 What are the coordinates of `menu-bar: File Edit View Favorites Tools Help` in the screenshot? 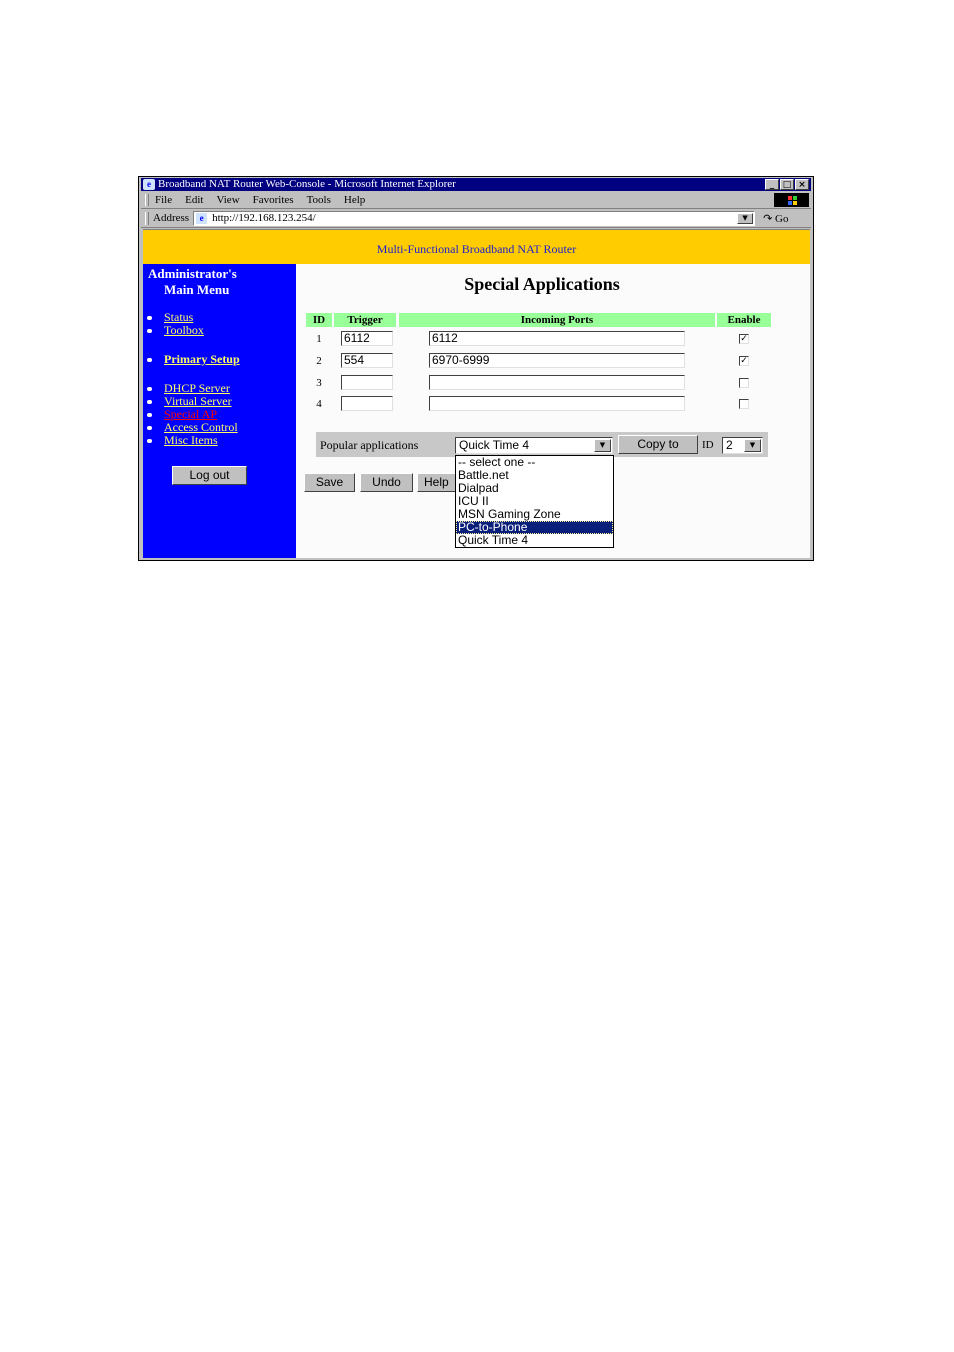 It's located at (476, 200).